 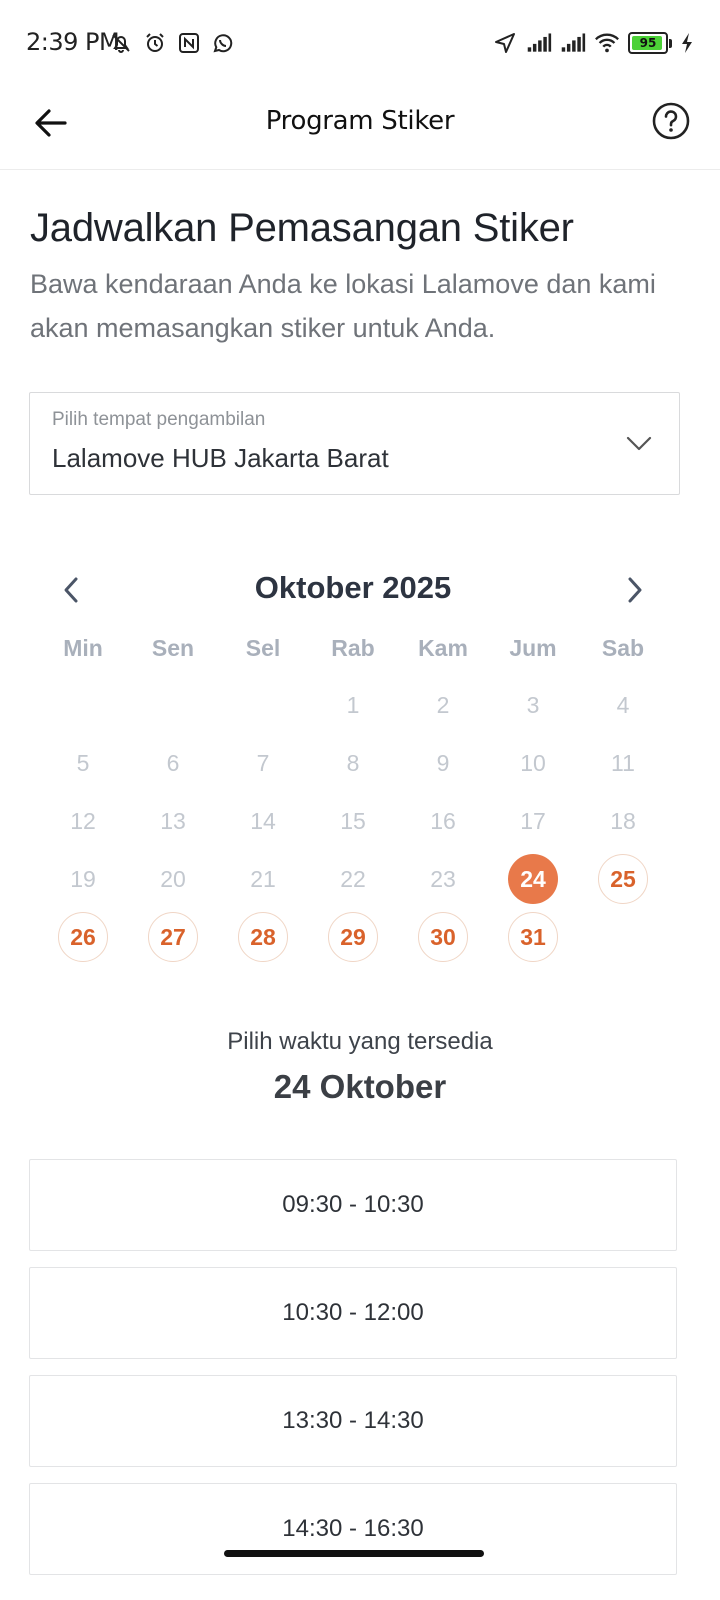 I want to click on calendar-day-cell: 13, so click(x=173, y=821).